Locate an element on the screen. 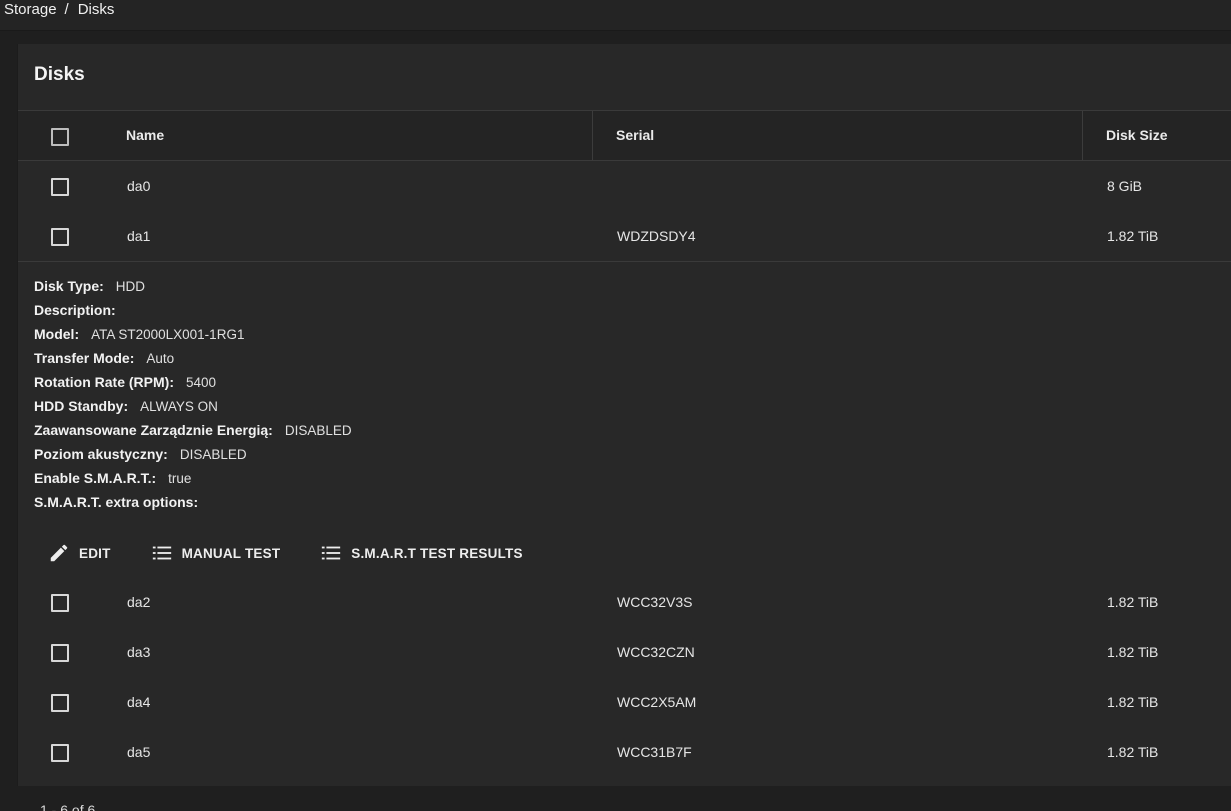 The image size is (1231, 811). disk-serial: WDZDSDY4 is located at coordinates (656, 236).